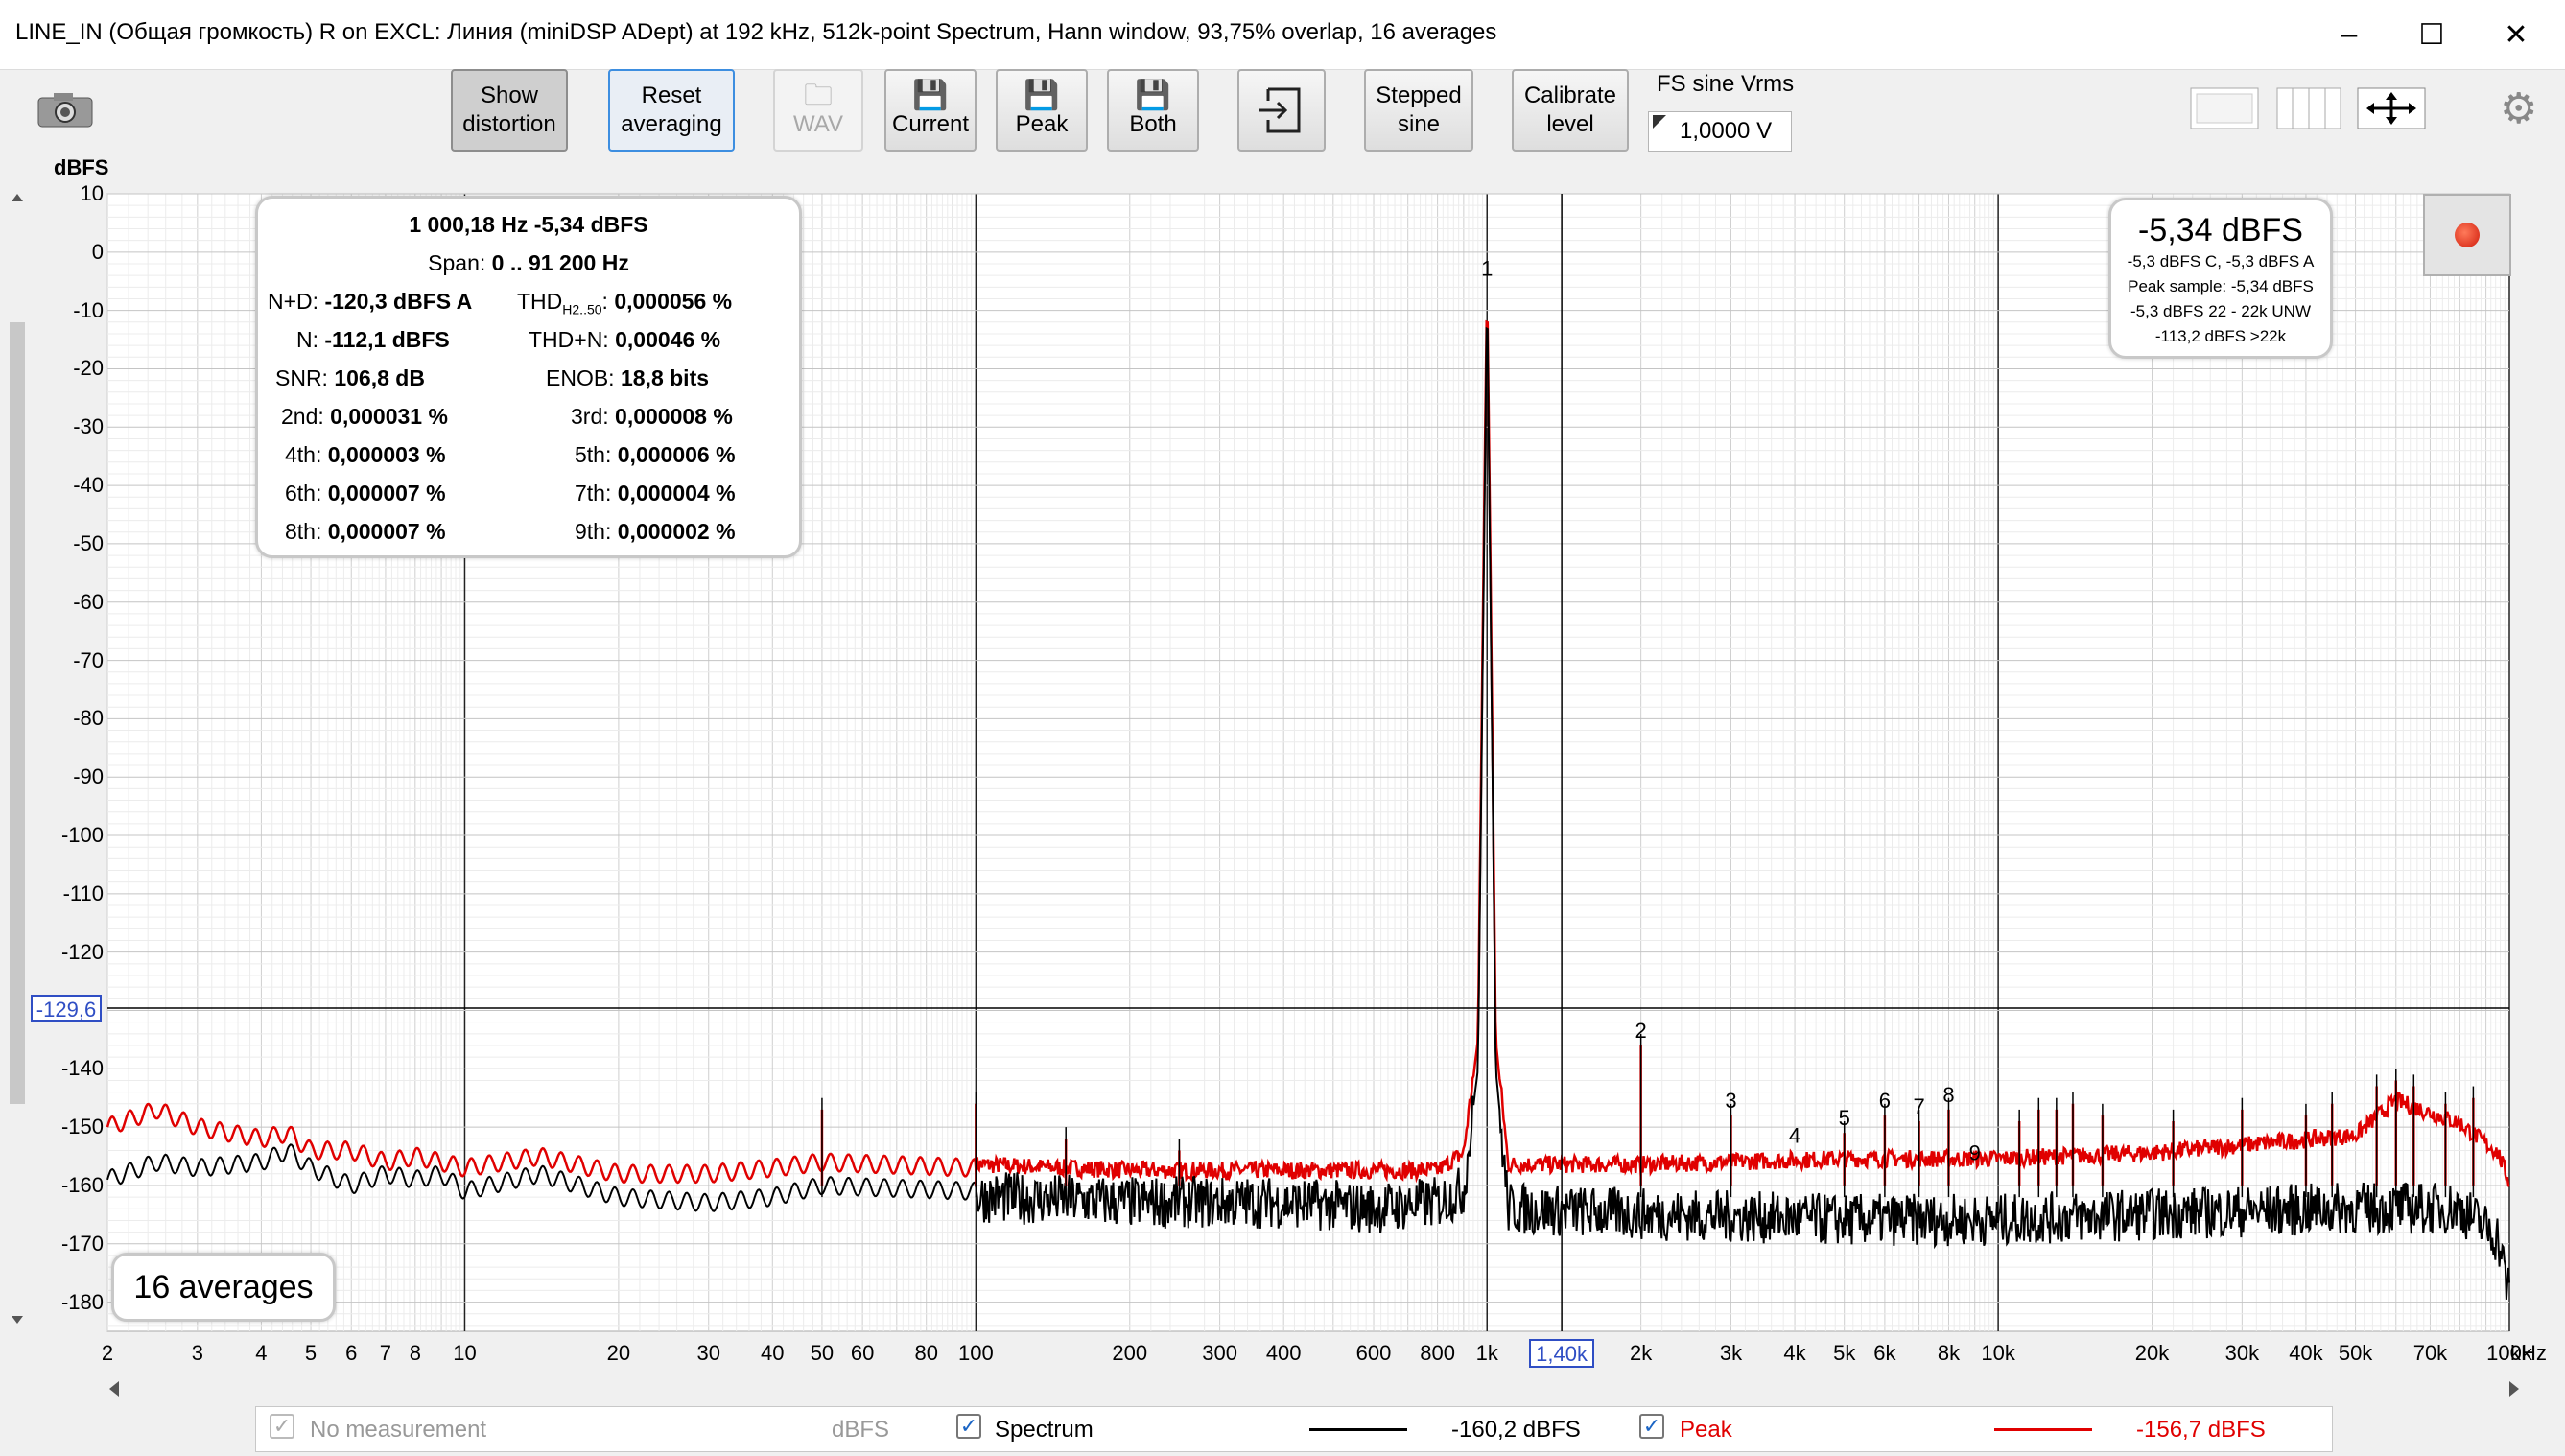 This screenshot has height=1456, width=2565. Describe the element at coordinates (261, 1353) in the screenshot. I see `x-tick-label: 4` at that location.